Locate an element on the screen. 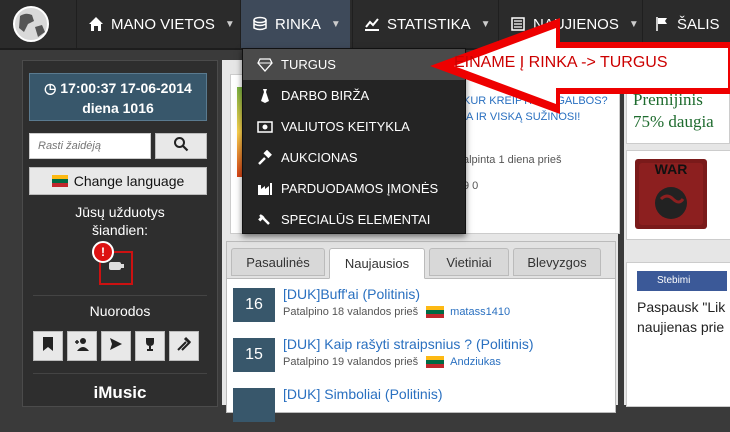 This screenshot has height=432, width=730. fb-text-line: Paspausk "Lik is located at coordinates (681, 307).